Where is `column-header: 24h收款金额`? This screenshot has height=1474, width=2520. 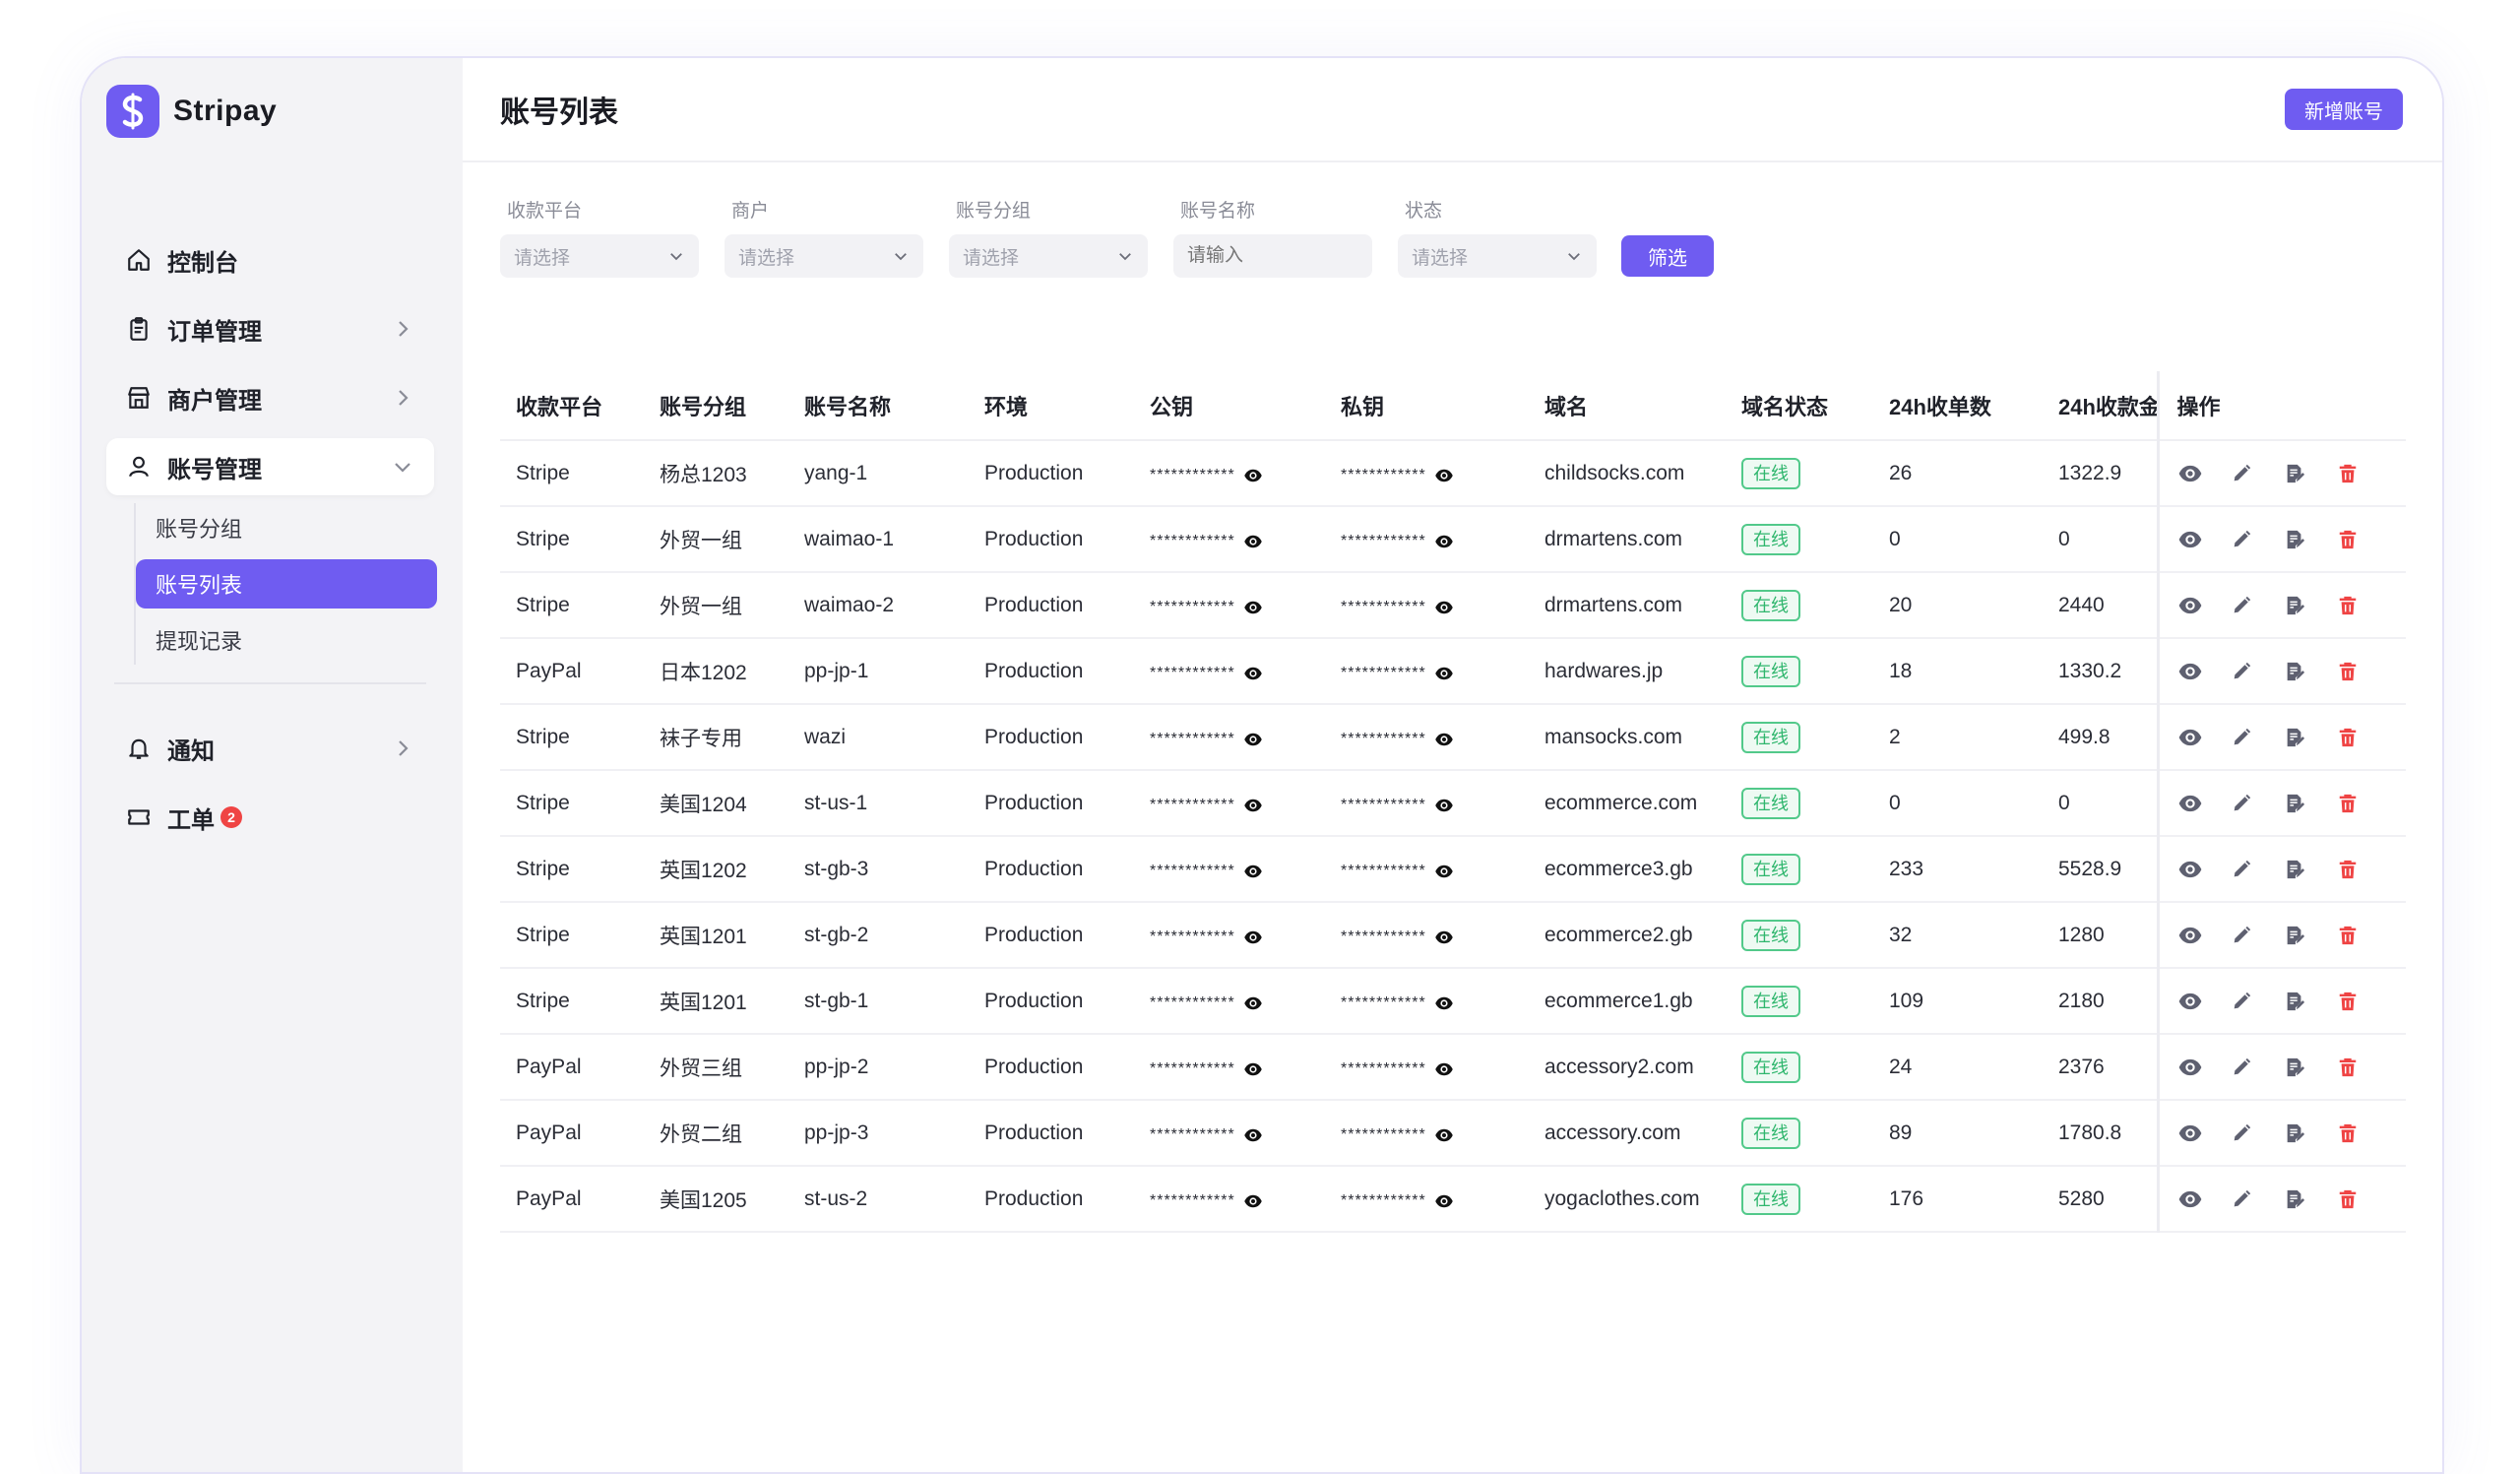
column-header: 24h收款金额 is located at coordinates (2100, 406).